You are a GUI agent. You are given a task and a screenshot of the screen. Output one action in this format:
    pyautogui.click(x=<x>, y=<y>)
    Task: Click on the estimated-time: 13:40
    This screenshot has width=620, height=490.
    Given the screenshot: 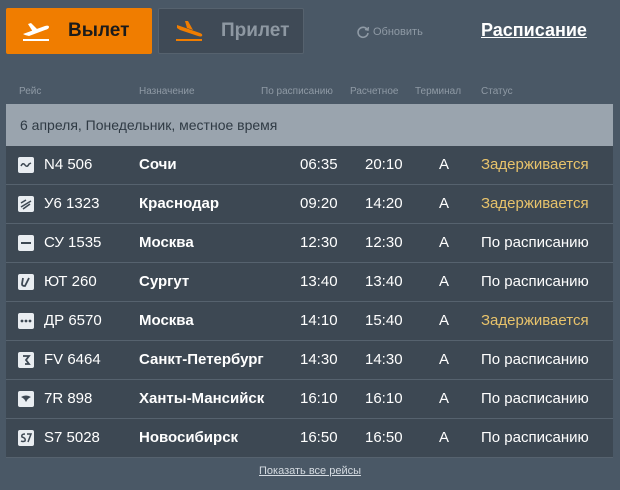 What is the action you would take?
    pyautogui.click(x=384, y=281)
    